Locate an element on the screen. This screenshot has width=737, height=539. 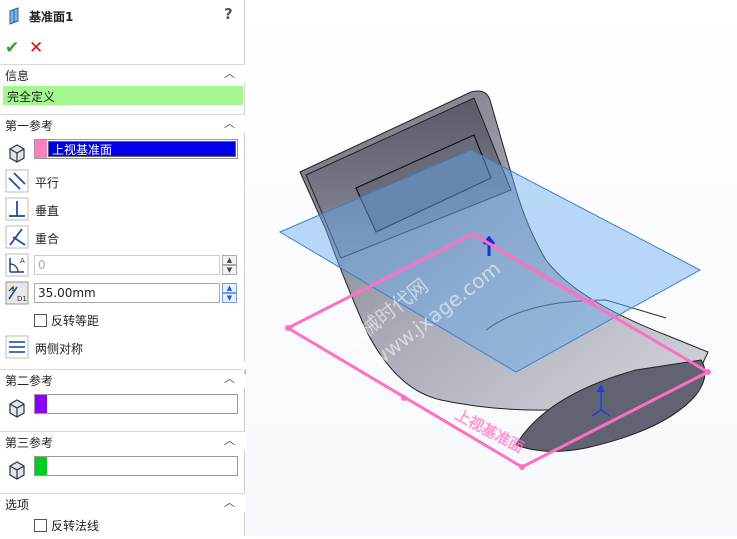
first-reference-selection-box: 上视基准面 is located at coordinates (136, 149).